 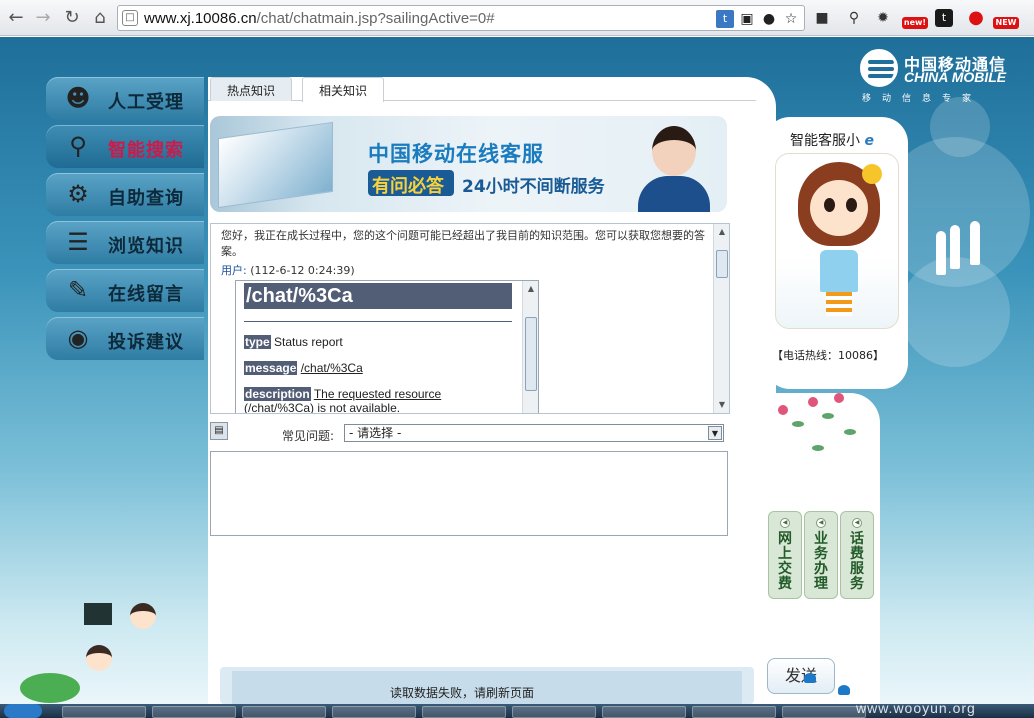 I want to click on new-badge-icon: NEW, so click(x=1006, y=18).